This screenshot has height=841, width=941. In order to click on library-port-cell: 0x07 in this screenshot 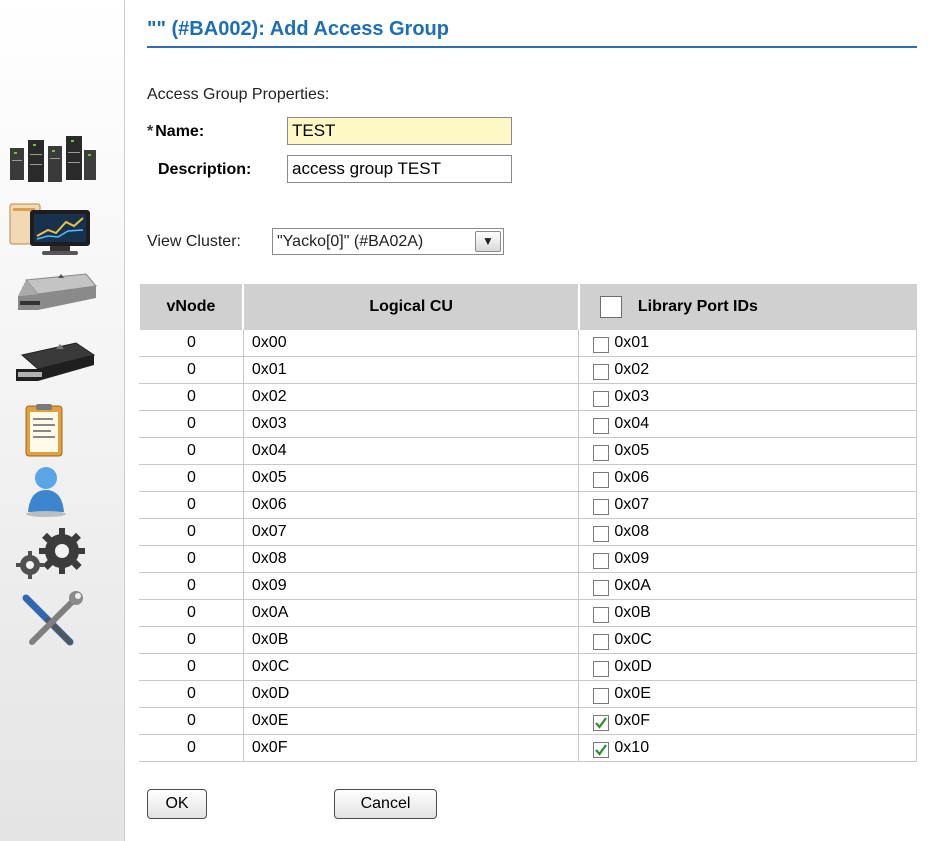, I will do `click(747, 505)`.